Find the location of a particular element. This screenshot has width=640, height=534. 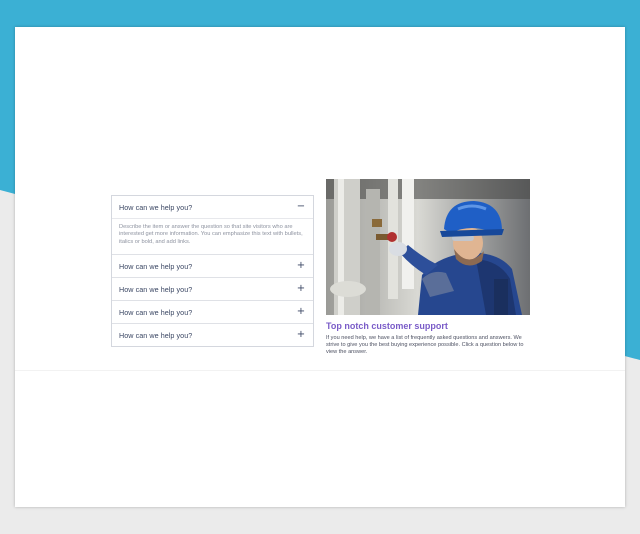

faq-item-2: How can we help you? + is located at coordinates (212, 267).